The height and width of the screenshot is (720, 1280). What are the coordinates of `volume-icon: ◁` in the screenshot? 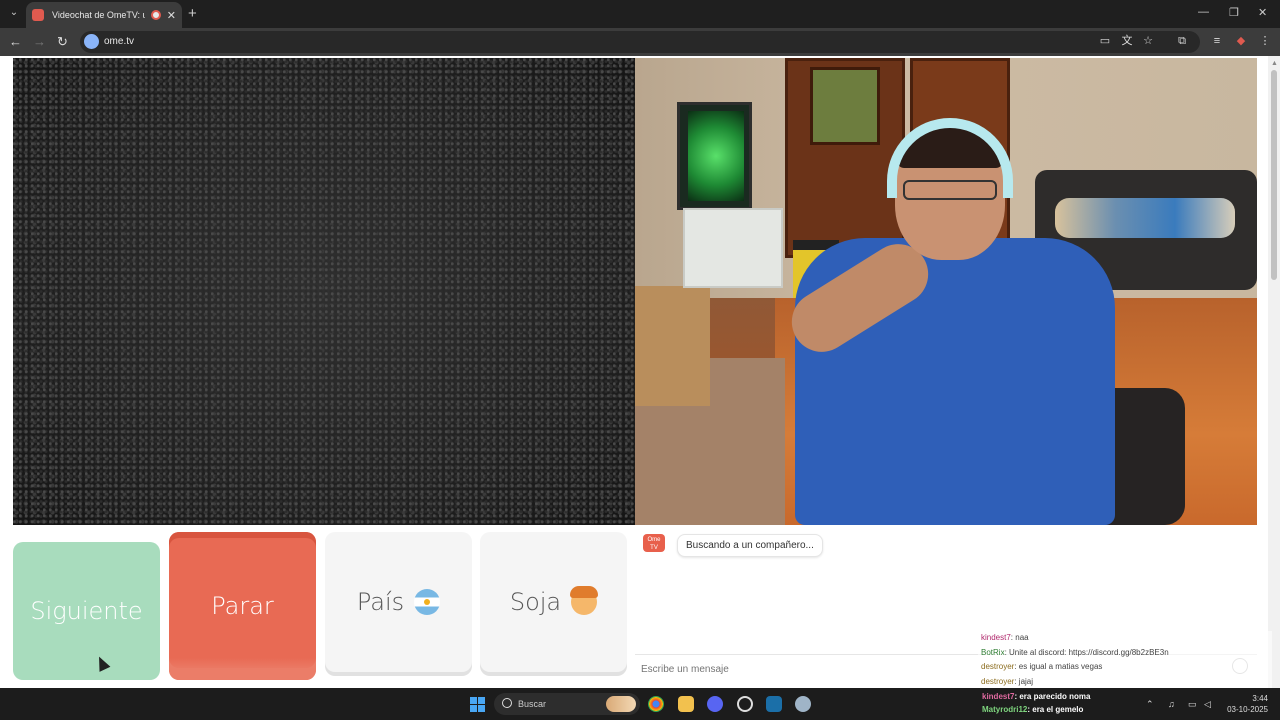 It's located at (1207, 704).